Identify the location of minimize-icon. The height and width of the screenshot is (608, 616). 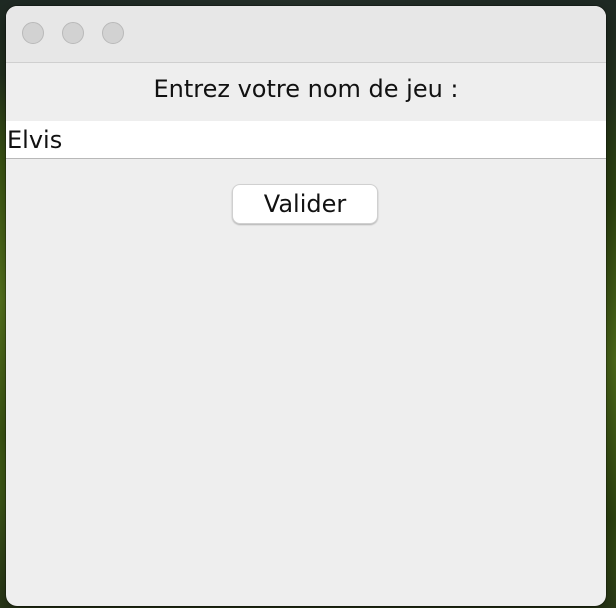
(73, 33).